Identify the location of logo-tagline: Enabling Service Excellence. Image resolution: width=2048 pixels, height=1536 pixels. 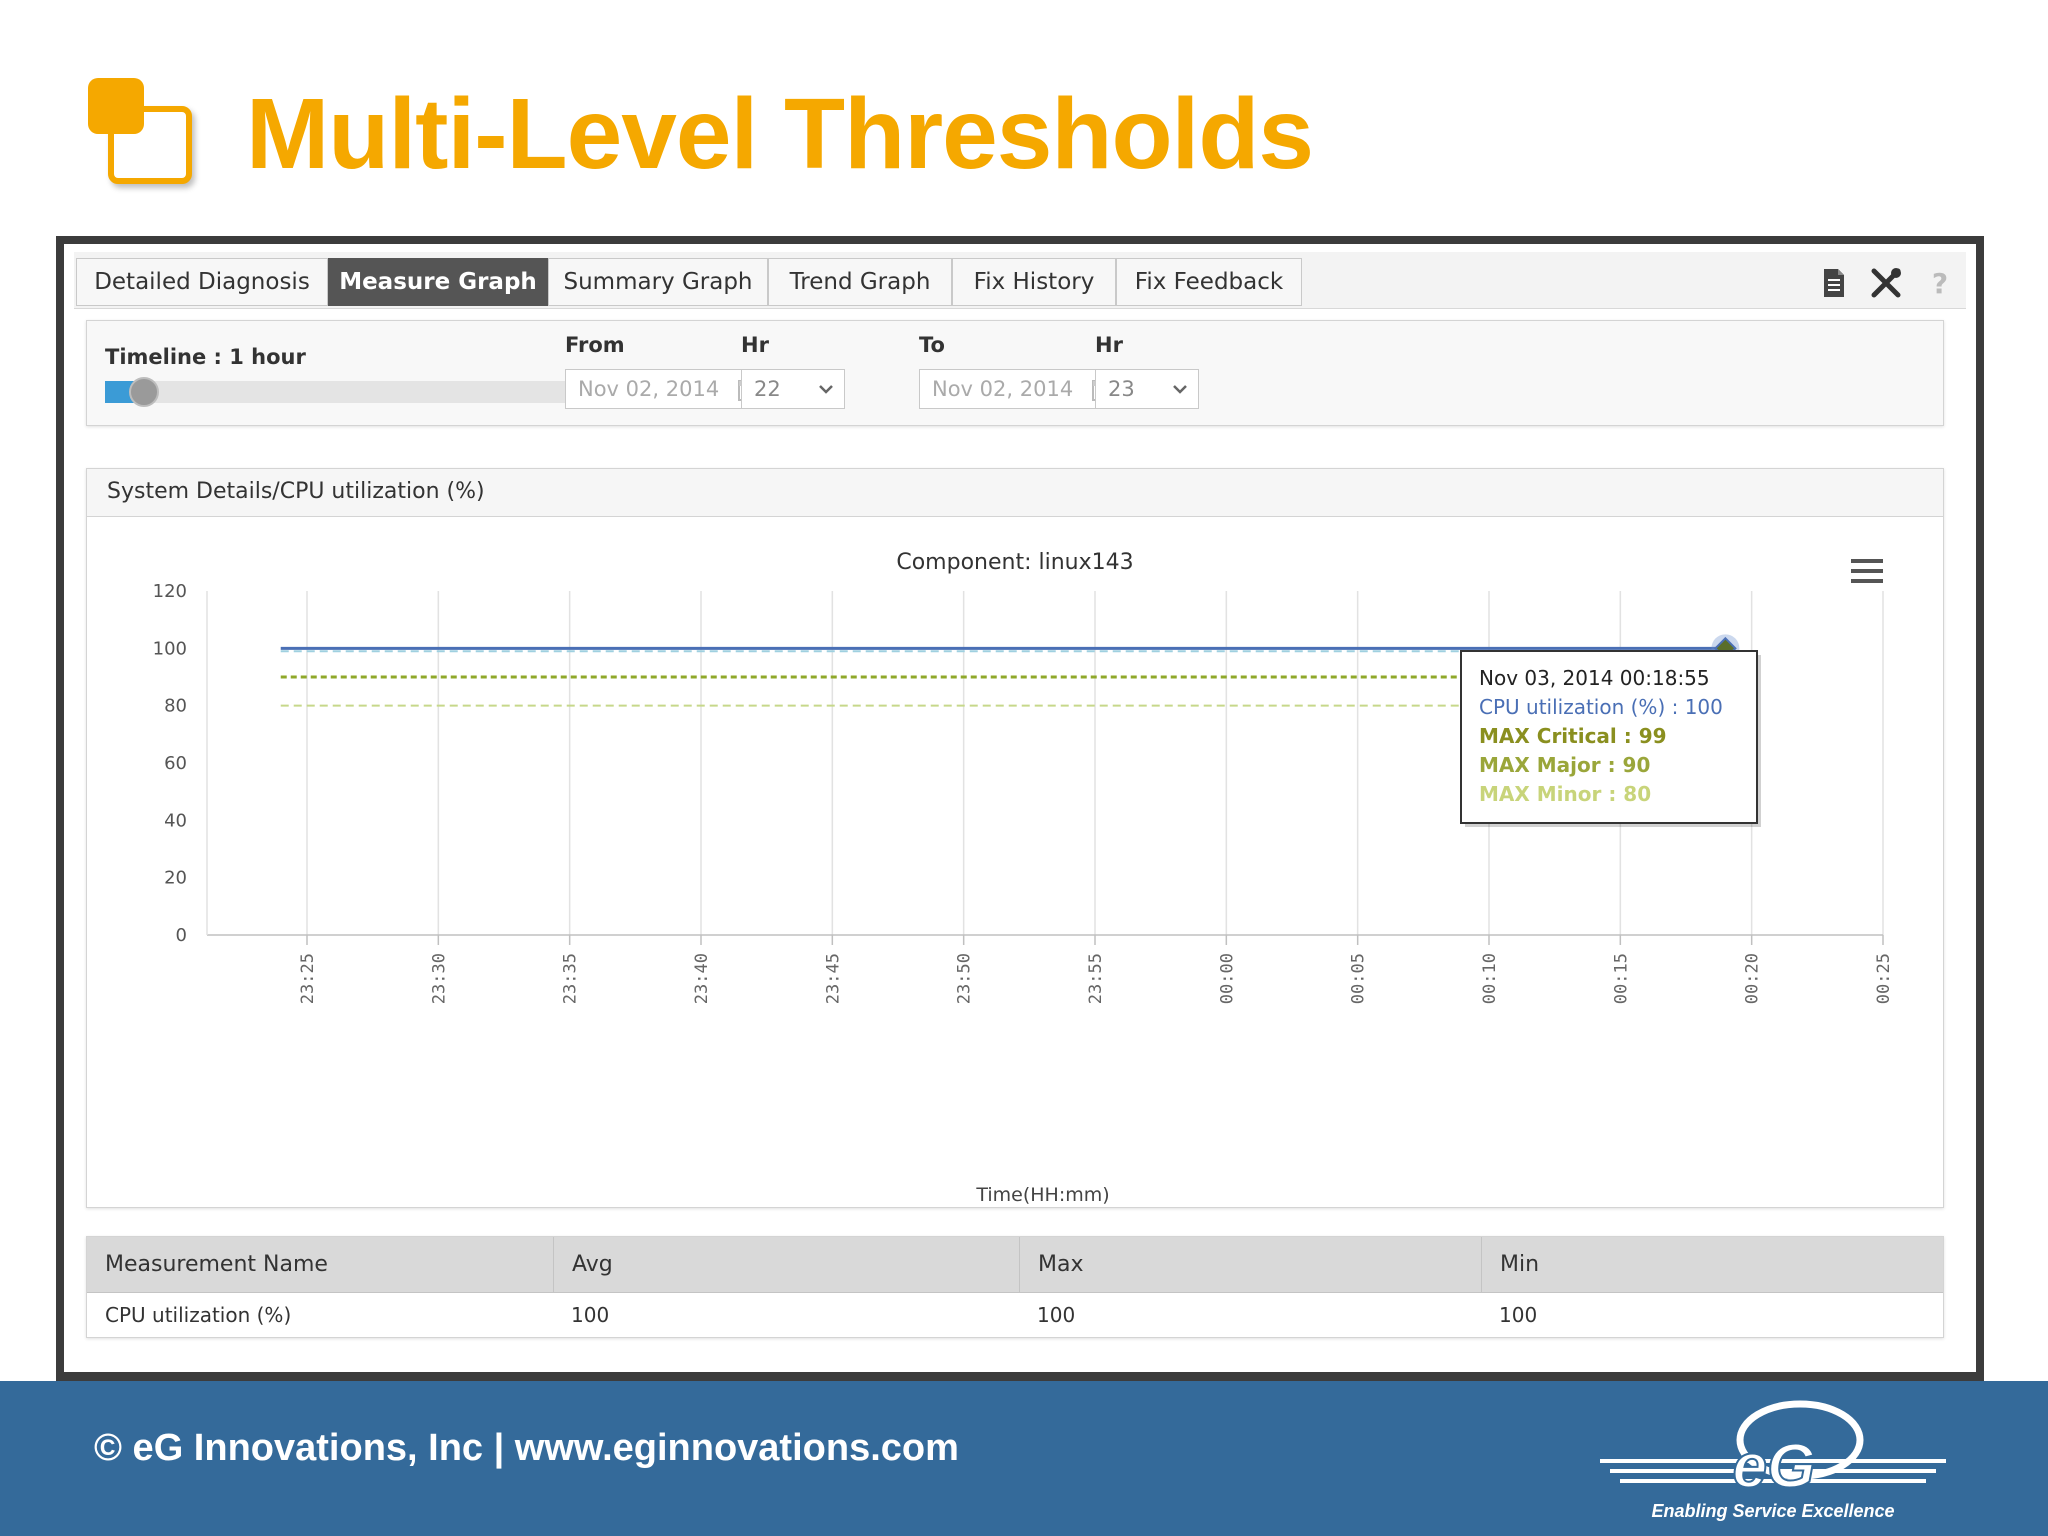
(1772, 1511).